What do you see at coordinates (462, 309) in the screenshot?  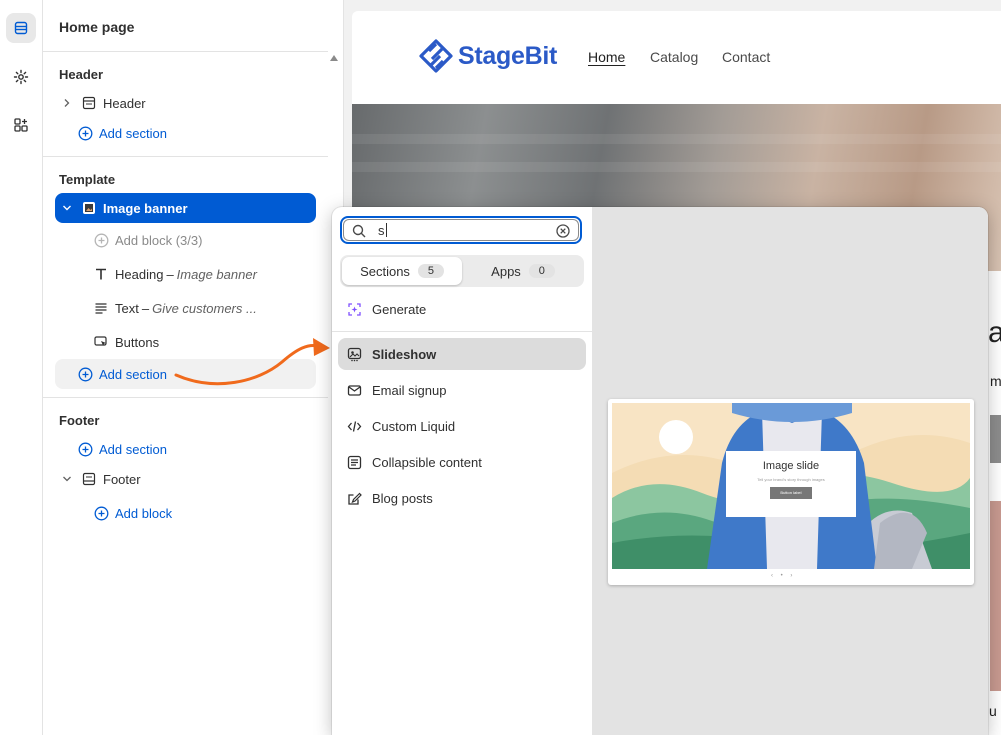 I see `generate-option: Generate` at bounding box center [462, 309].